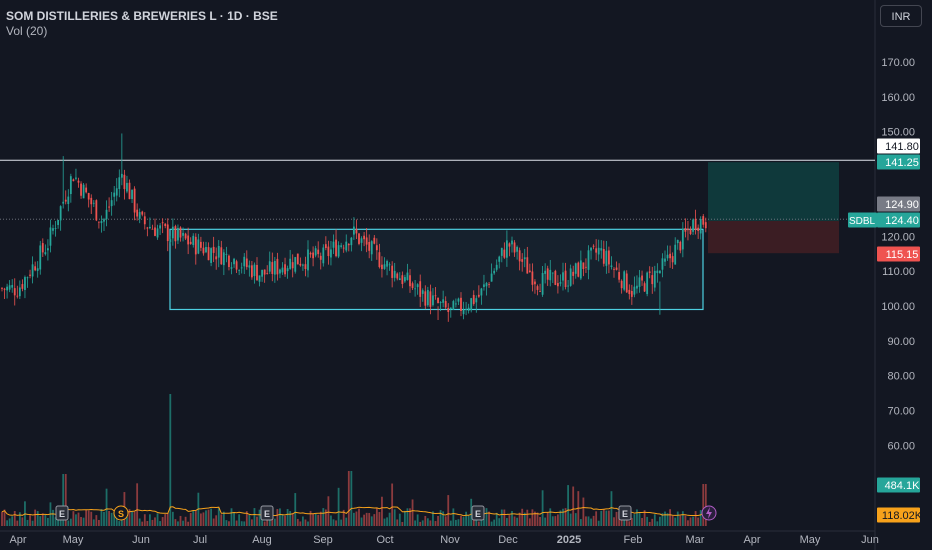  What do you see at coordinates (323, 540) in the screenshot?
I see `x-tick-label: Sep` at bounding box center [323, 540].